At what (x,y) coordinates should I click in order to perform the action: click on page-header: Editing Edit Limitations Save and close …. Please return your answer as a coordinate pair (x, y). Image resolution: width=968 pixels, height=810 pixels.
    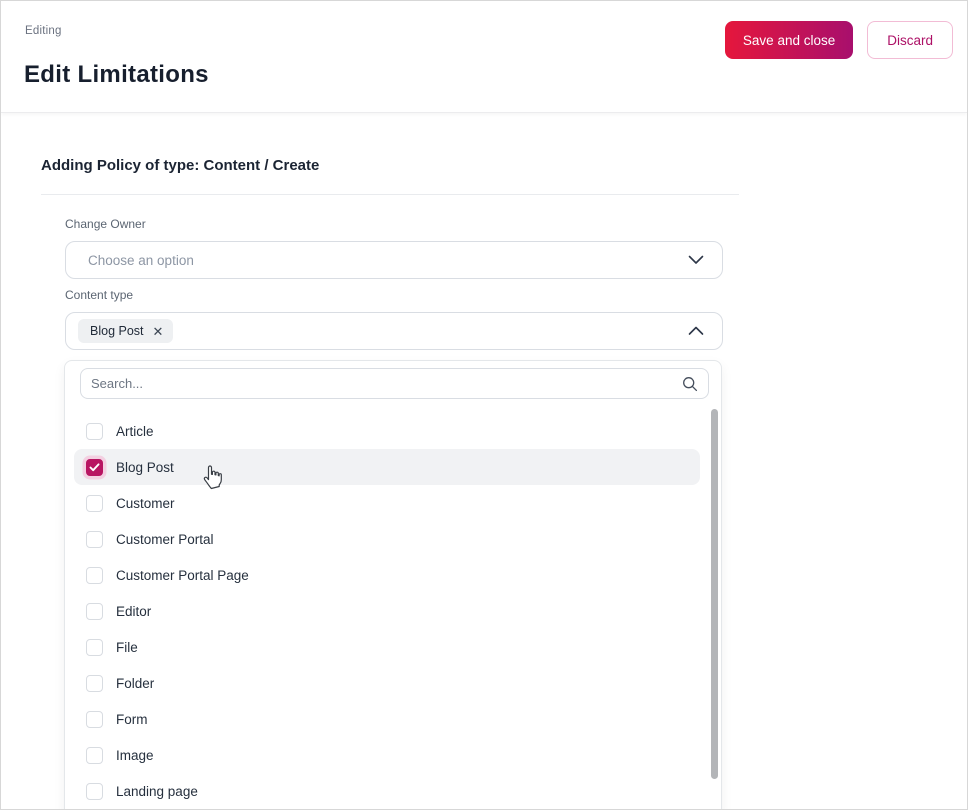
    Looking at the image, I should click on (484, 57).